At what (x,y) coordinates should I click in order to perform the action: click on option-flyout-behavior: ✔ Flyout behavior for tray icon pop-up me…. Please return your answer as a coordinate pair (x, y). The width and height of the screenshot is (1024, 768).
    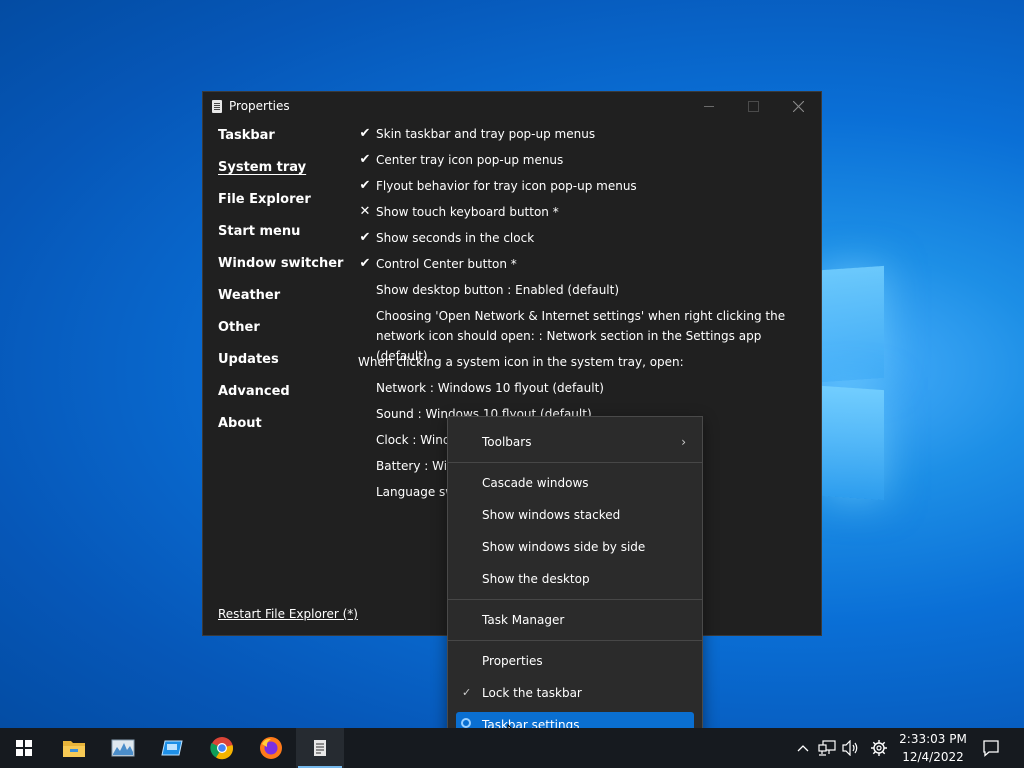
    Looking at the image, I should click on (583, 189).